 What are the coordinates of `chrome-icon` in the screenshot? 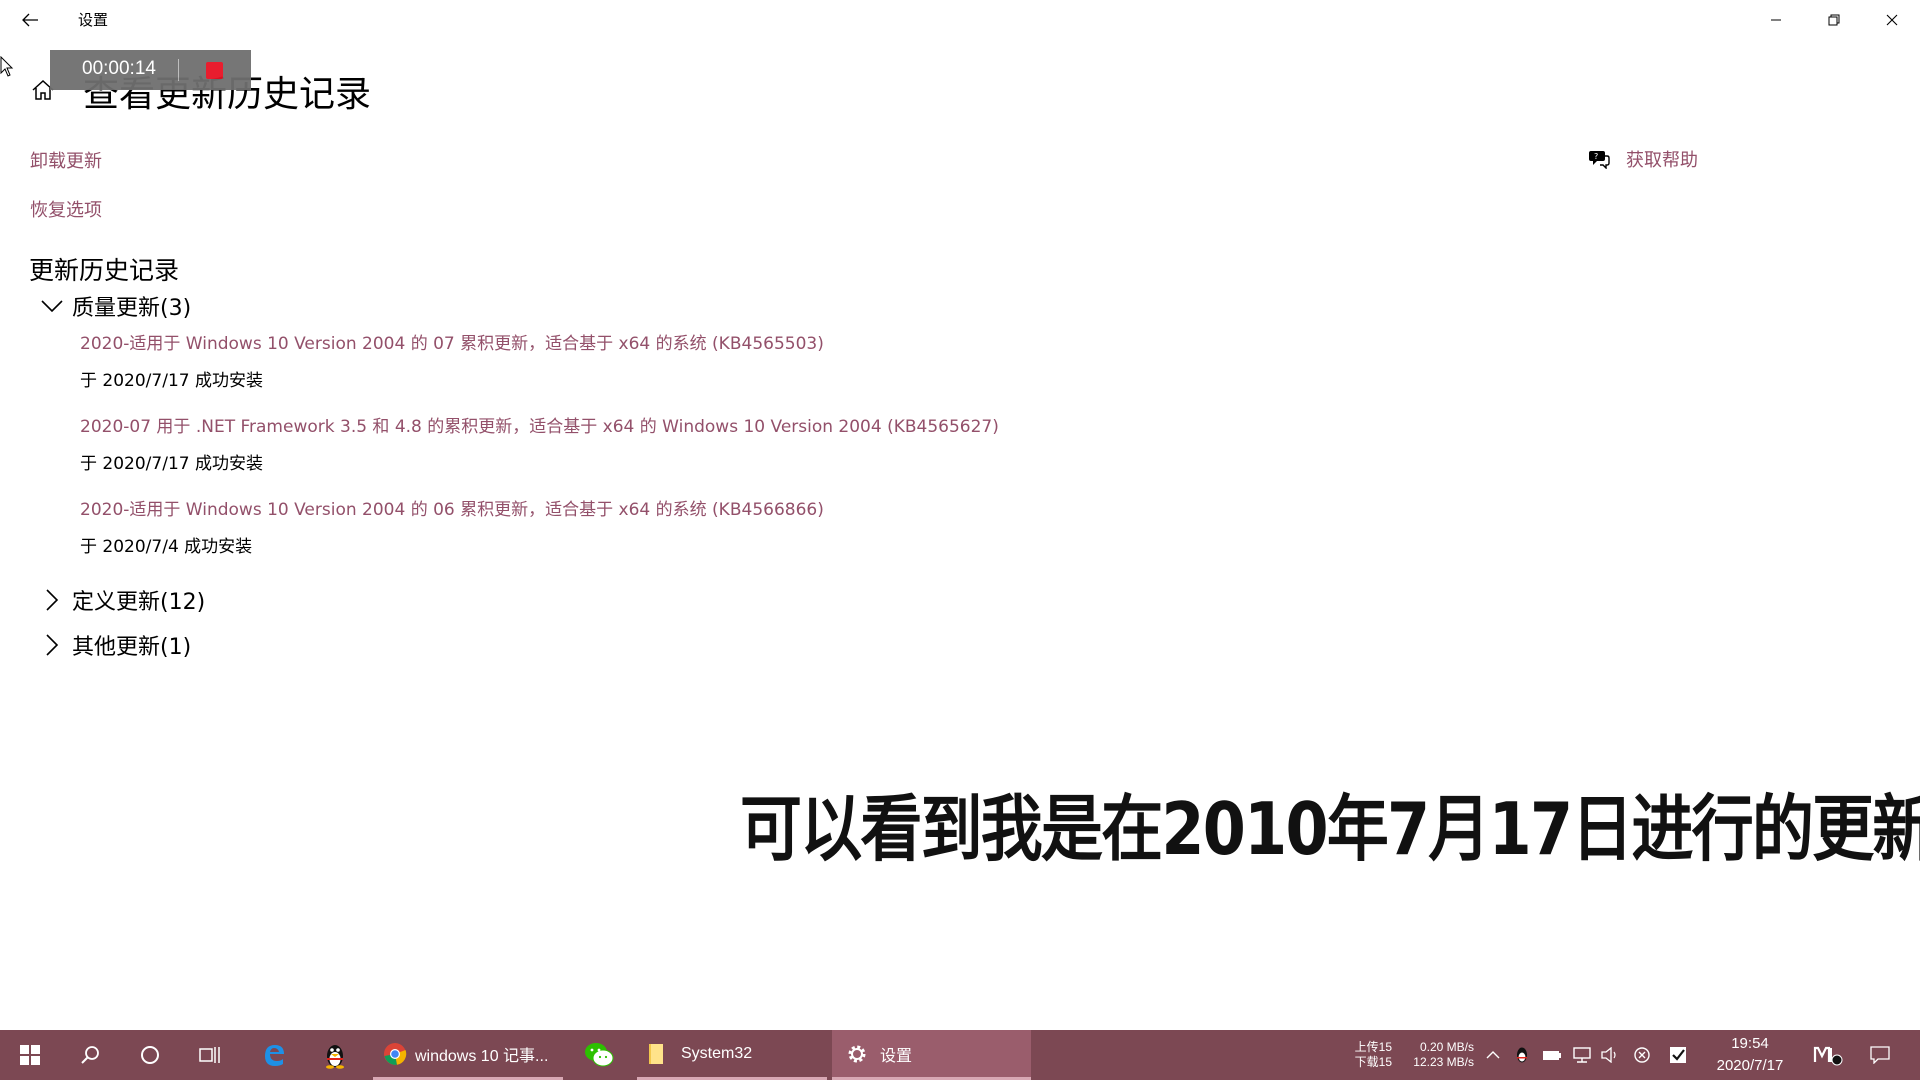 It's located at (395, 1053).